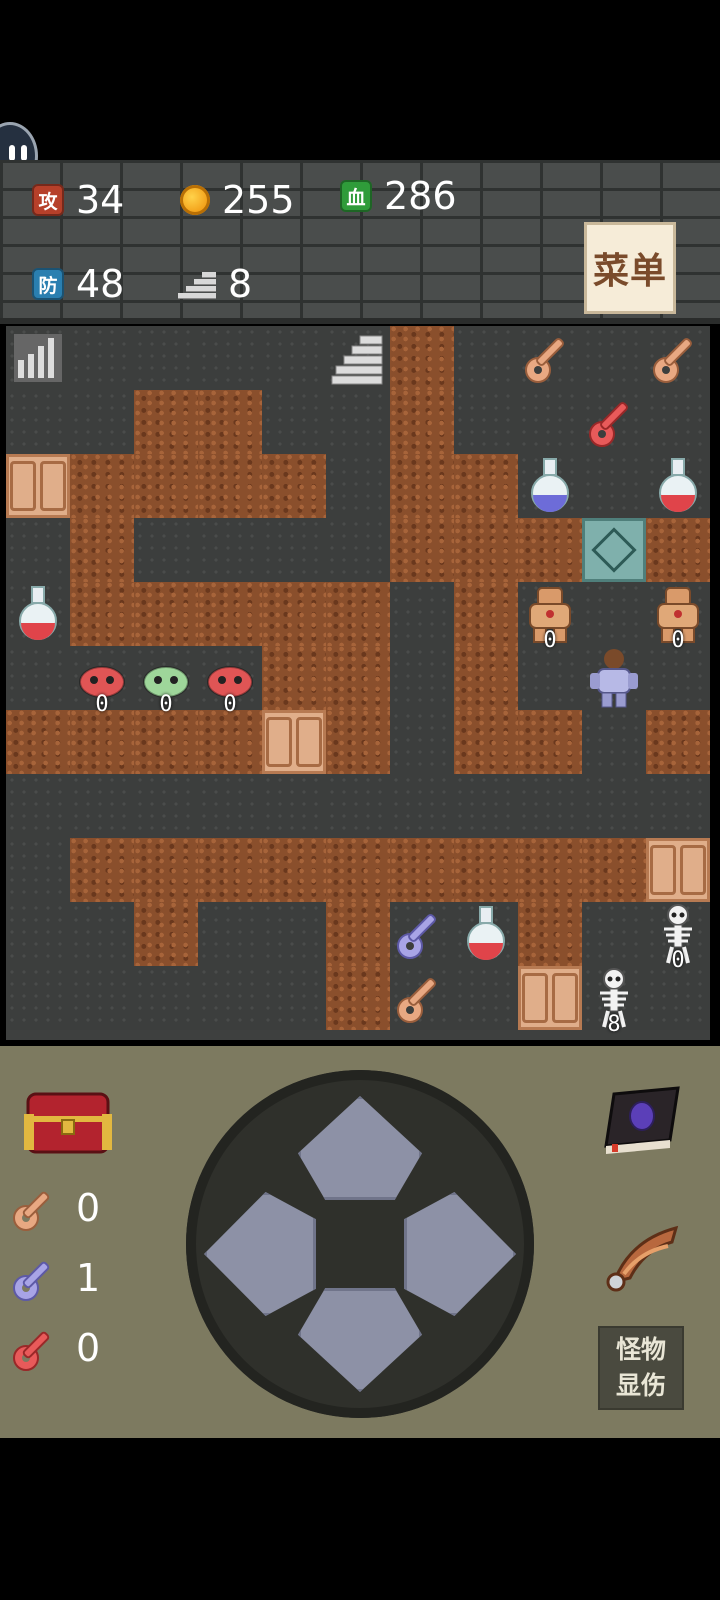 The height and width of the screenshot is (1600, 720). Describe the element at coordinates (88, 1348) in the screenshot. I see `red-key-value: 0` at that location.